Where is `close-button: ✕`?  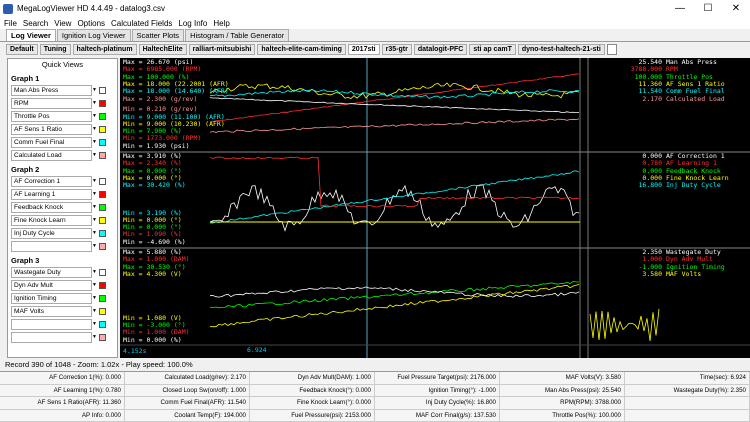
close-button: ✕ is located at coordinates (736, 8).